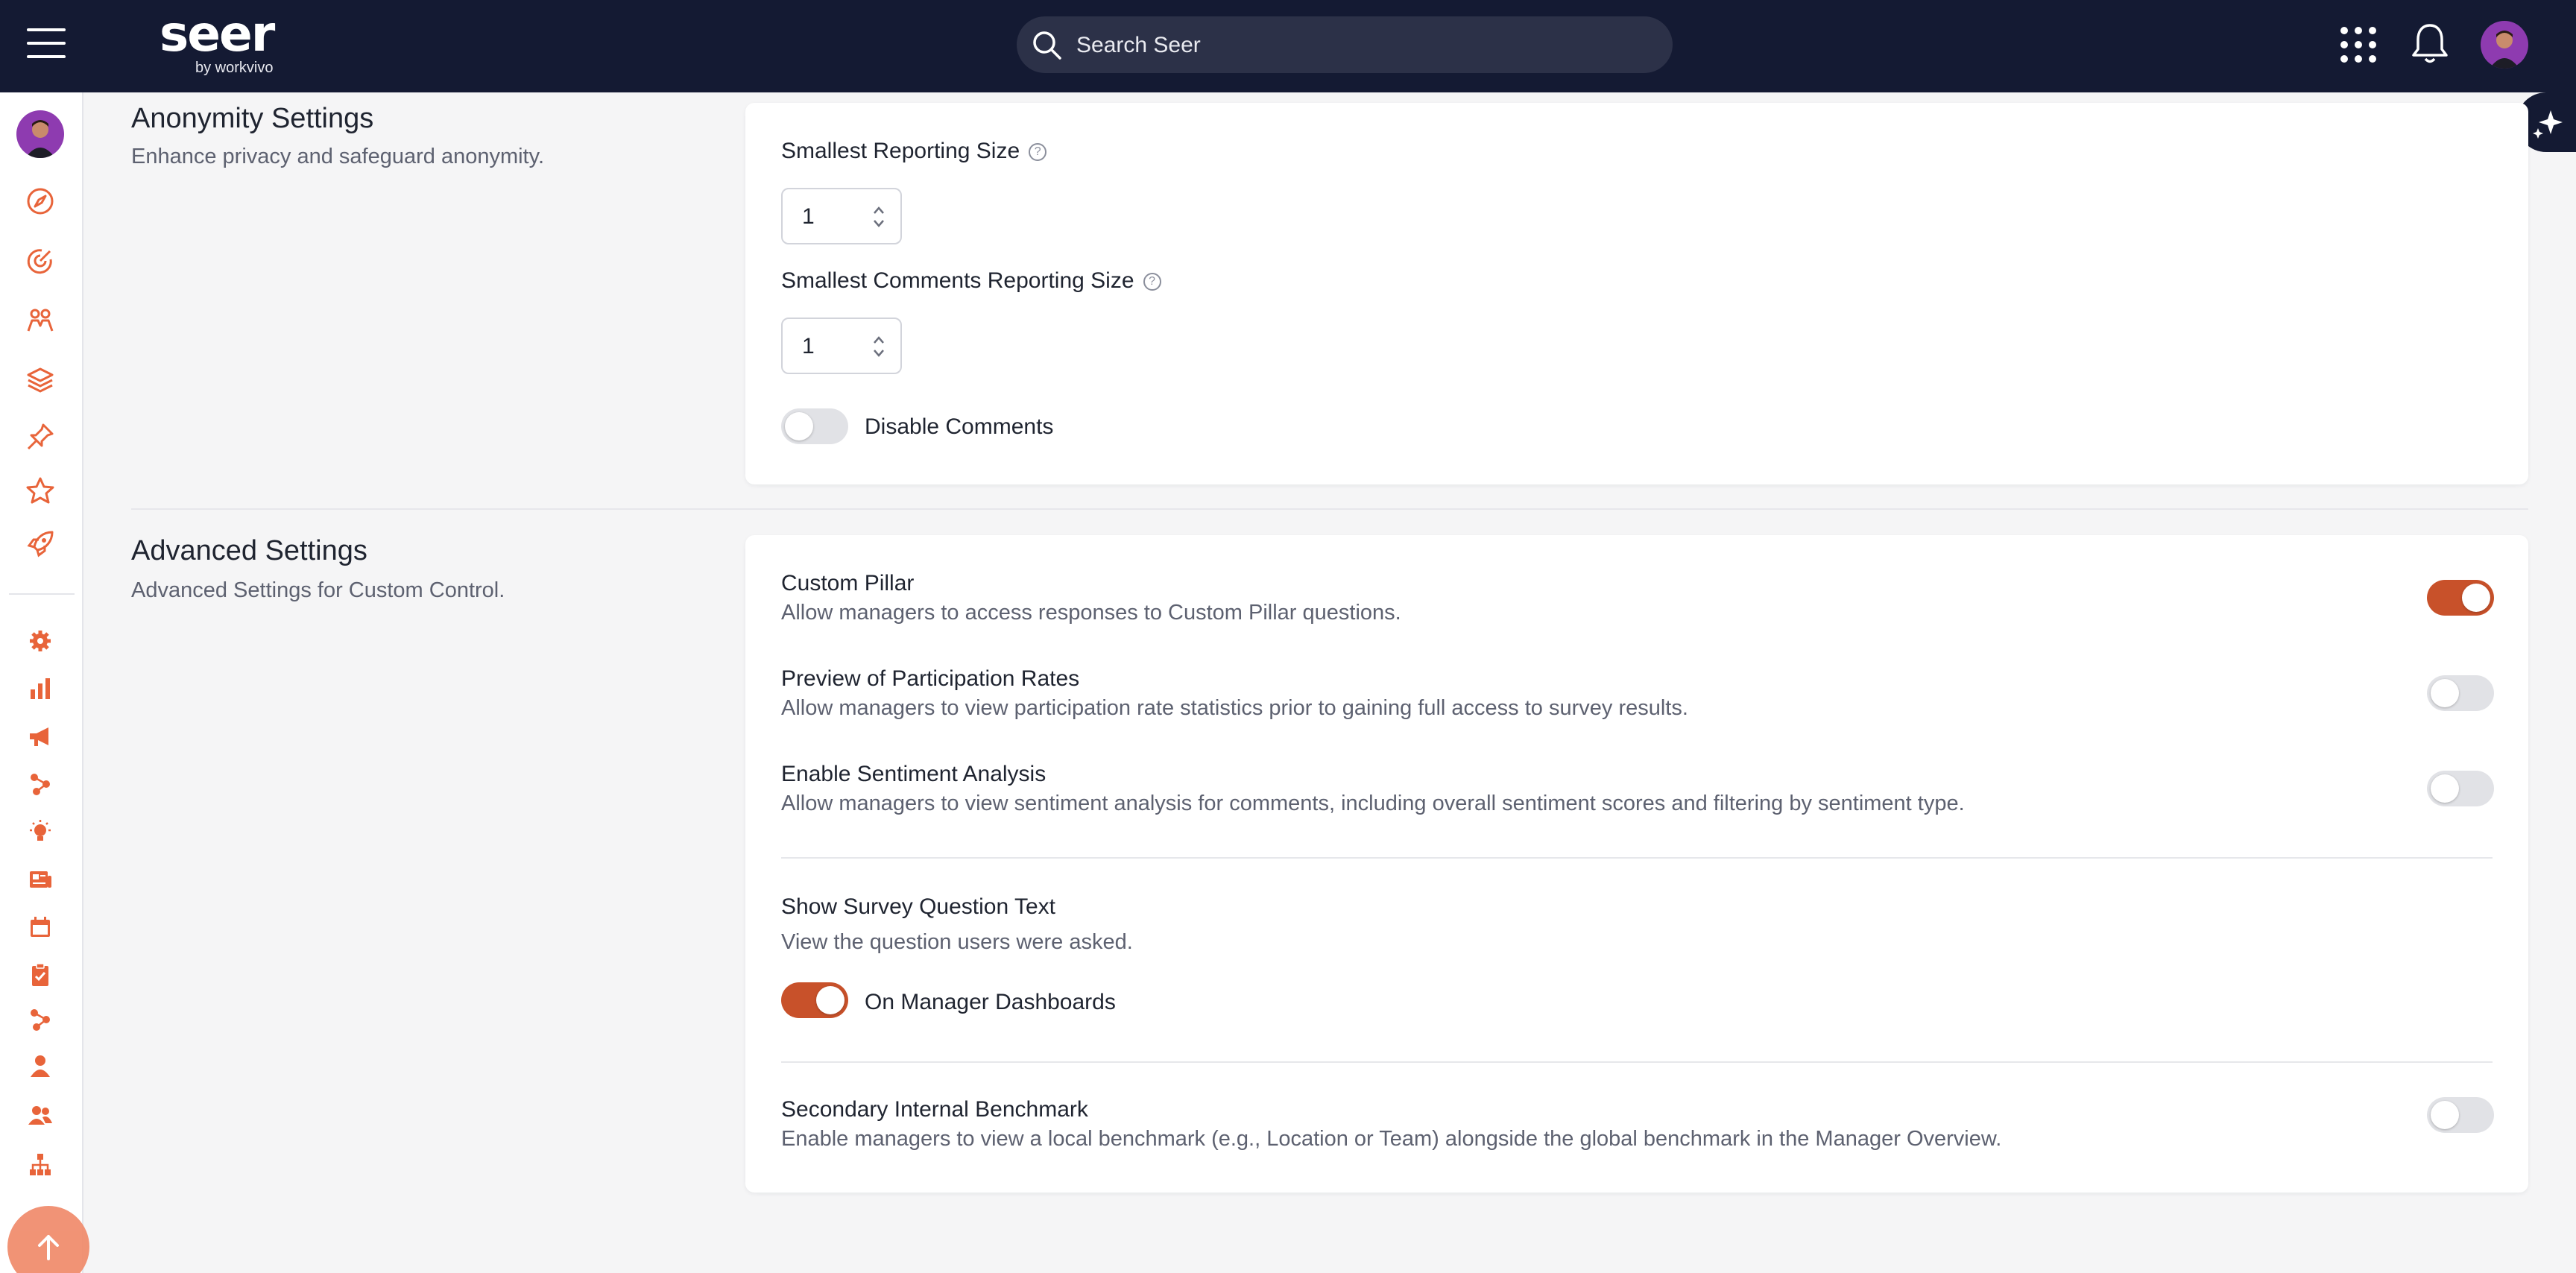 The image size is (2576, 1273). I want to click on advanced-settings-title: Advanced Settings, so click(249, 550).